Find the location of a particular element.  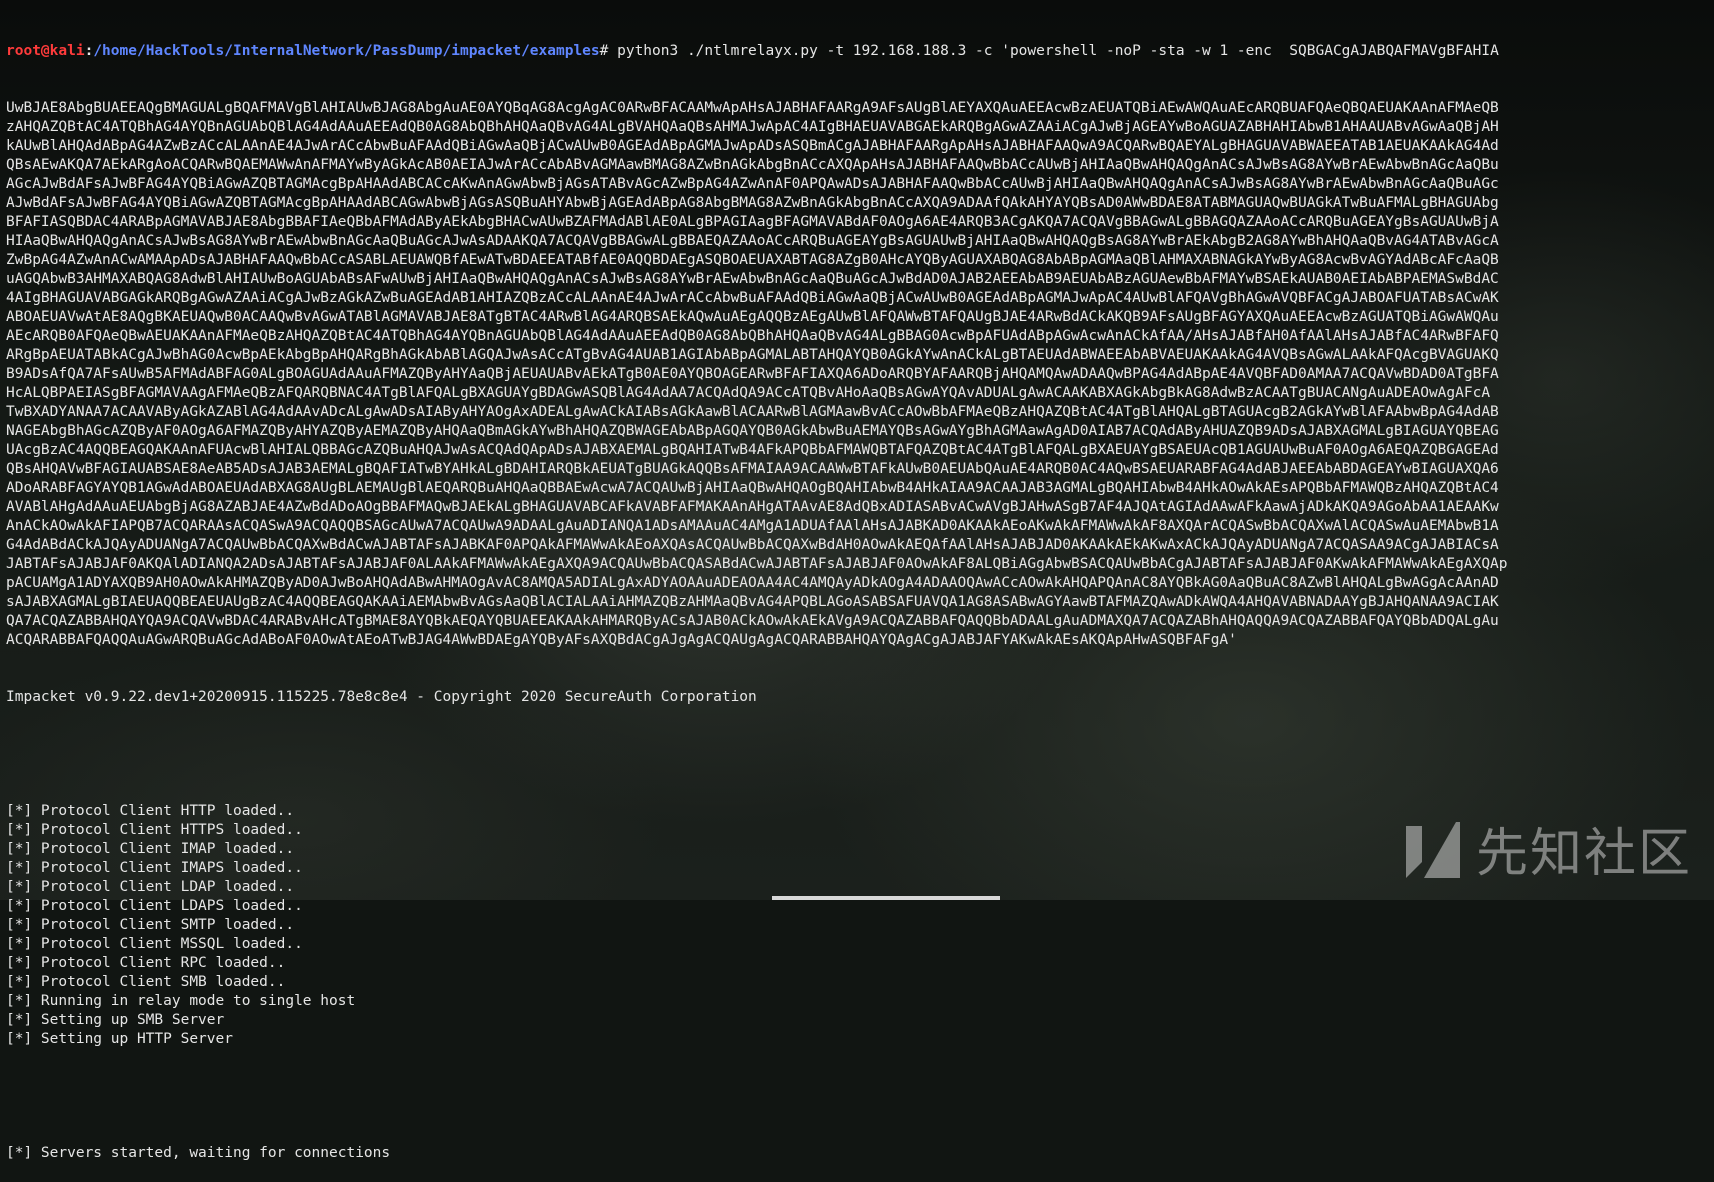

log-line: [*] Protocol Client MSSQL loaded.. is located at coordinates (154, 944).